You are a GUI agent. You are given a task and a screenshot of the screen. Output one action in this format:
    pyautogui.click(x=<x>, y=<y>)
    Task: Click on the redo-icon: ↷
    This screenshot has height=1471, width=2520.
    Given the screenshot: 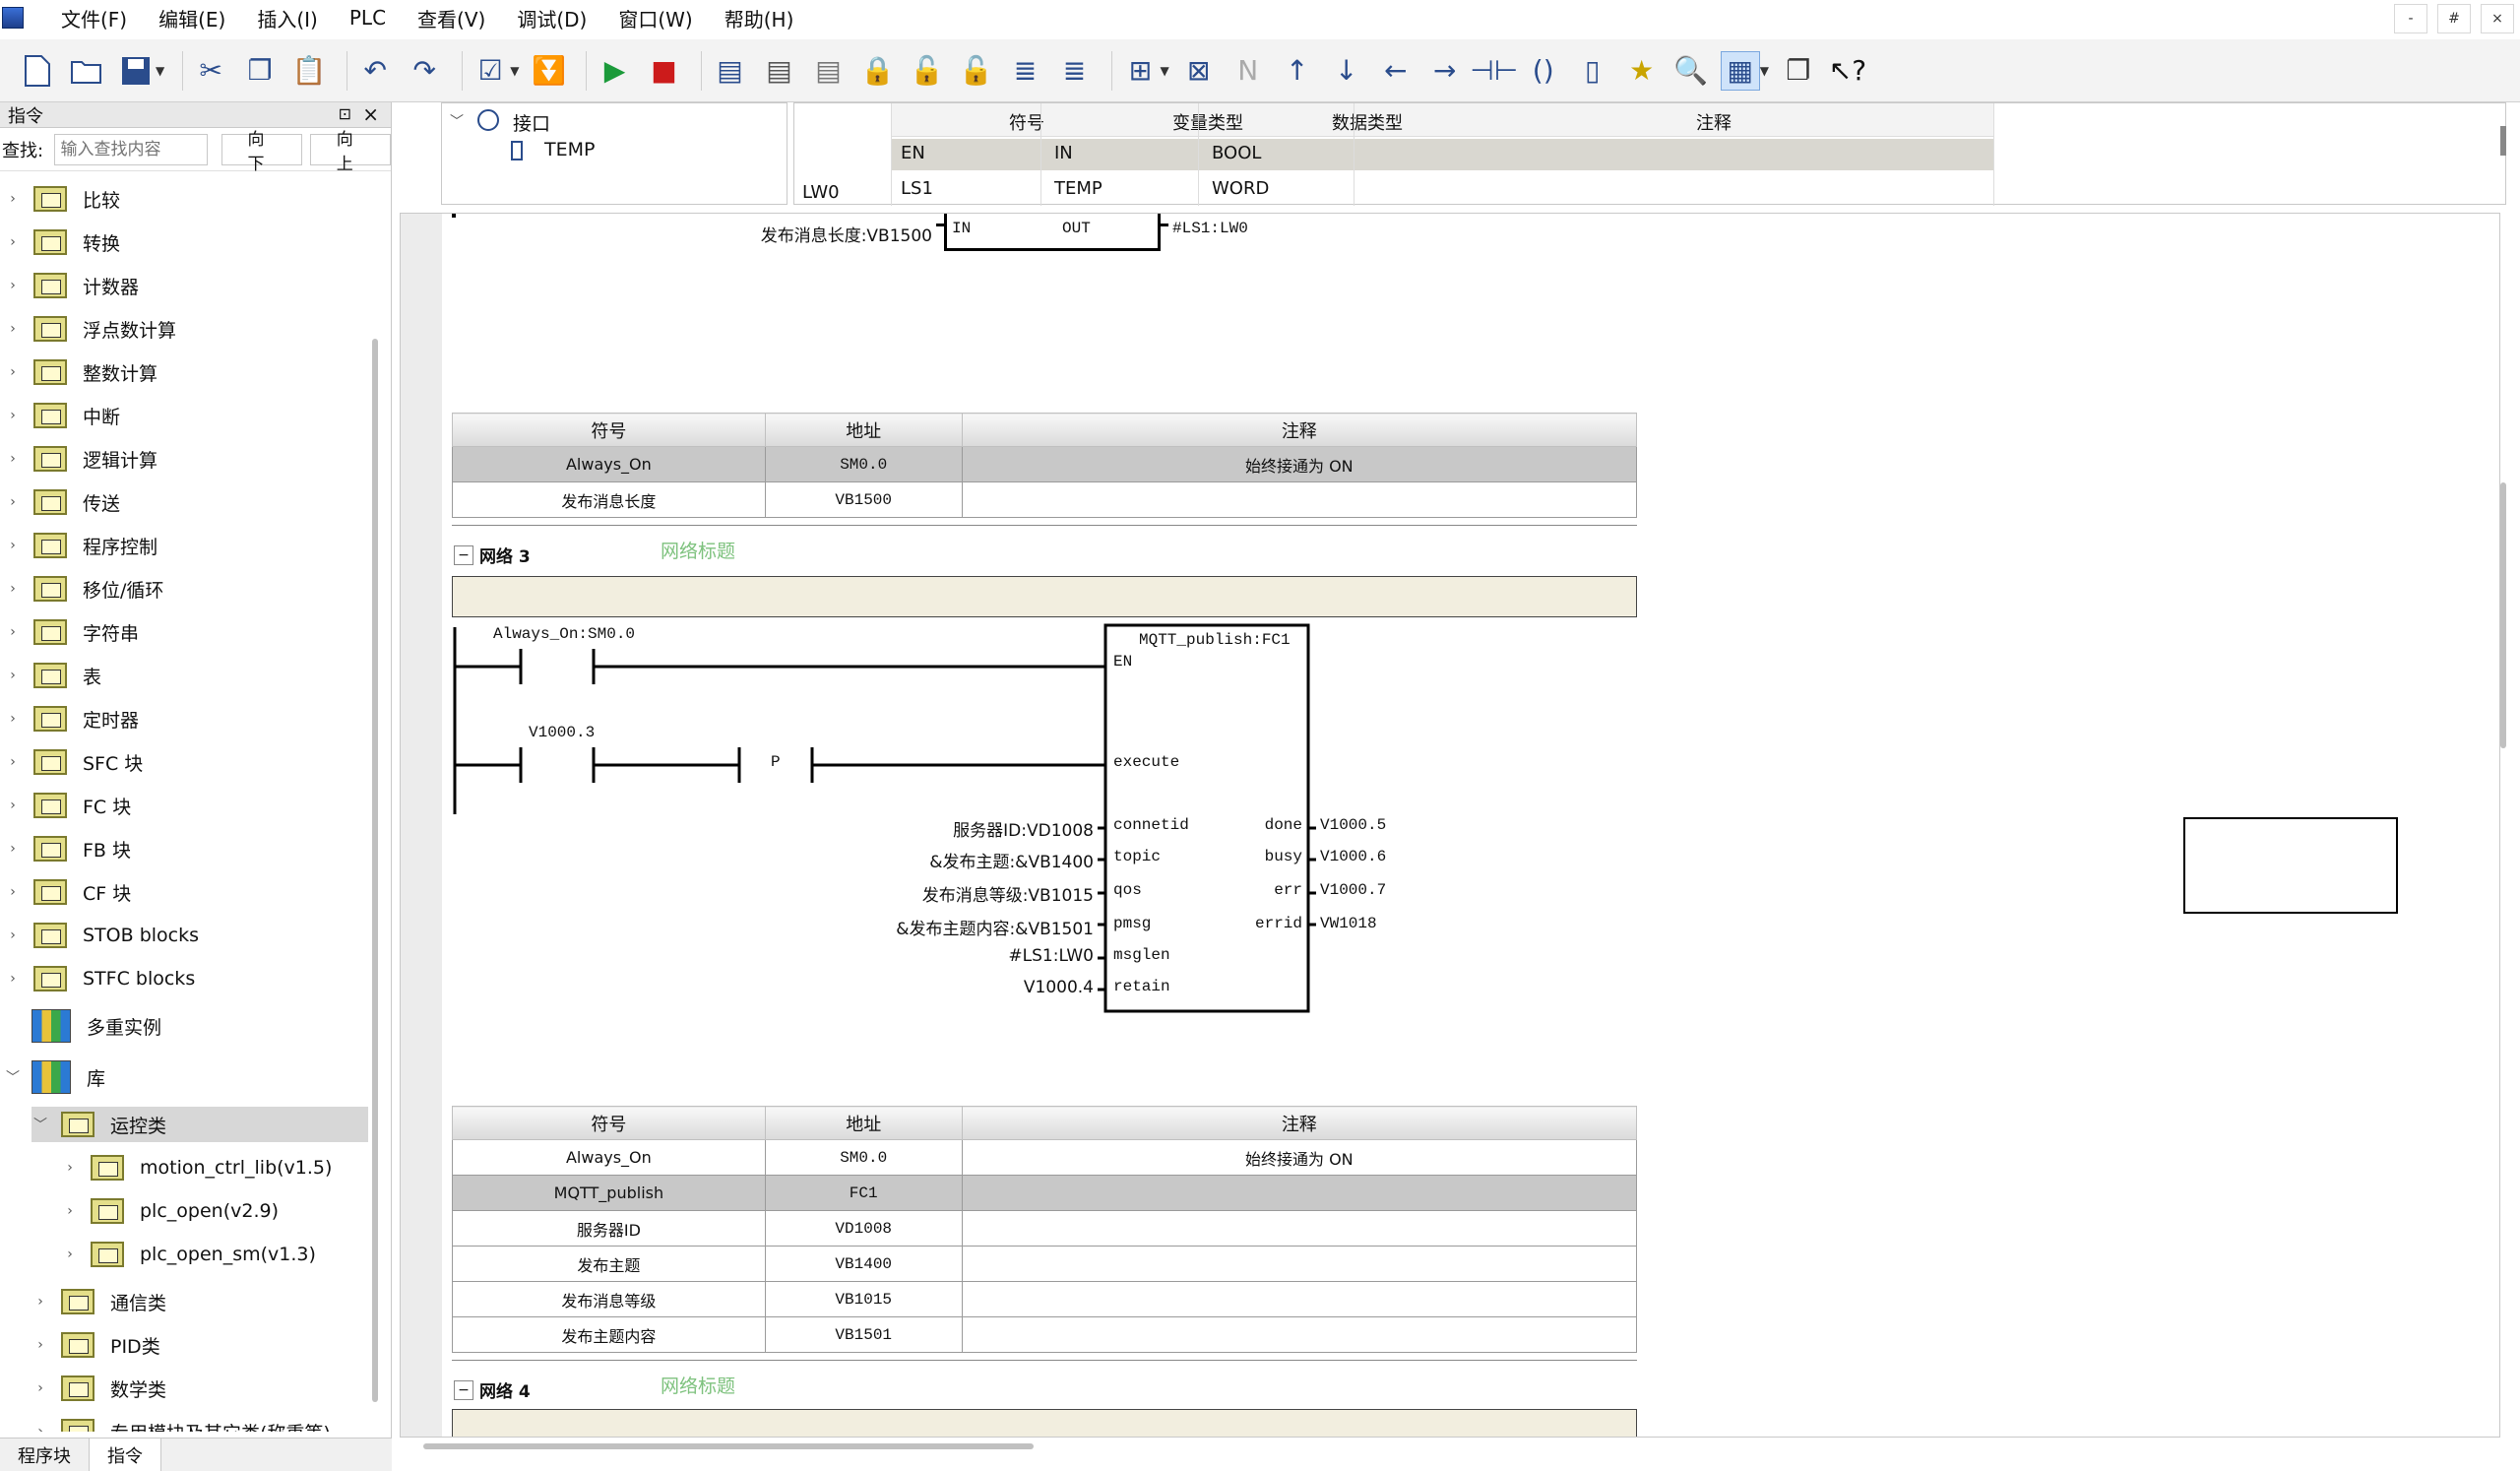 What is the action you would take?
    pyautogui.click(x=424, y=71)
    